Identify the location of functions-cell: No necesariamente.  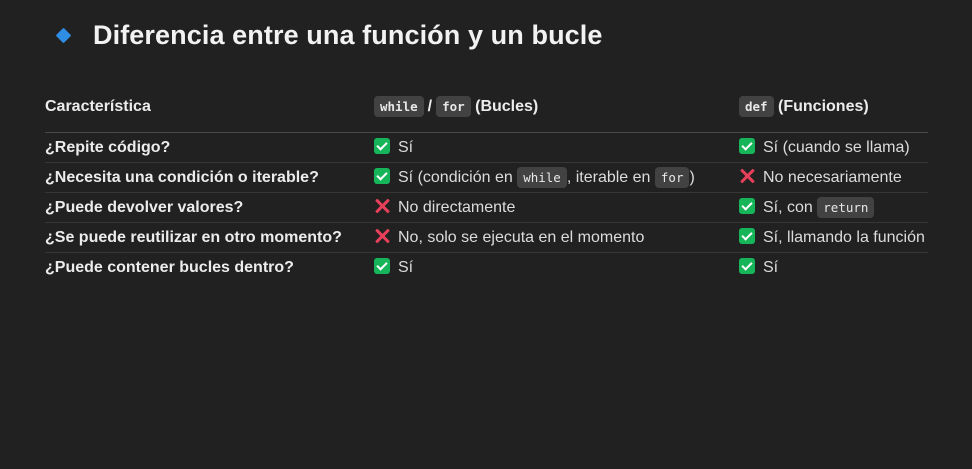
(833, 178).